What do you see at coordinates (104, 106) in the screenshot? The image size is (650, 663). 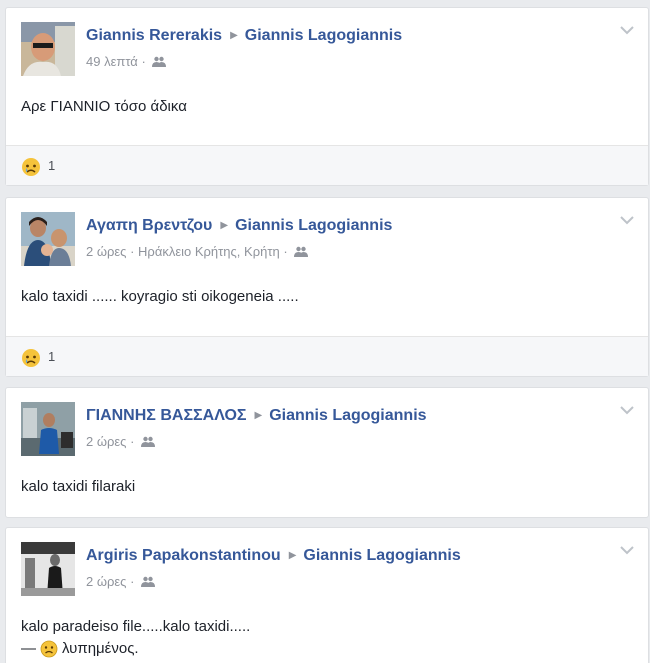 I see `post-text: Αρε ΓΙΑΝΝΙΟ τόσο άδικα` at bounding box center [104, 106].